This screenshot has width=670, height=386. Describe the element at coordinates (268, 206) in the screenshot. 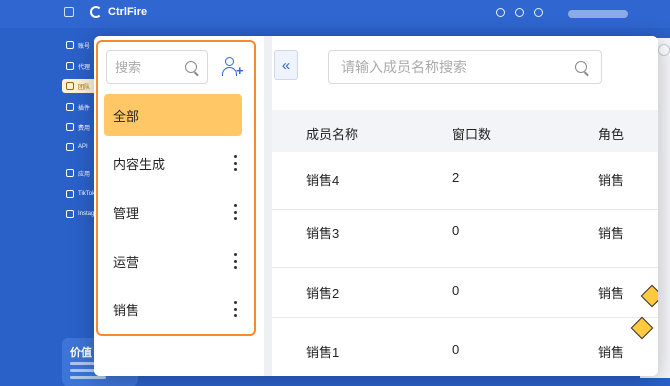

I see `panel-divider` at that location.